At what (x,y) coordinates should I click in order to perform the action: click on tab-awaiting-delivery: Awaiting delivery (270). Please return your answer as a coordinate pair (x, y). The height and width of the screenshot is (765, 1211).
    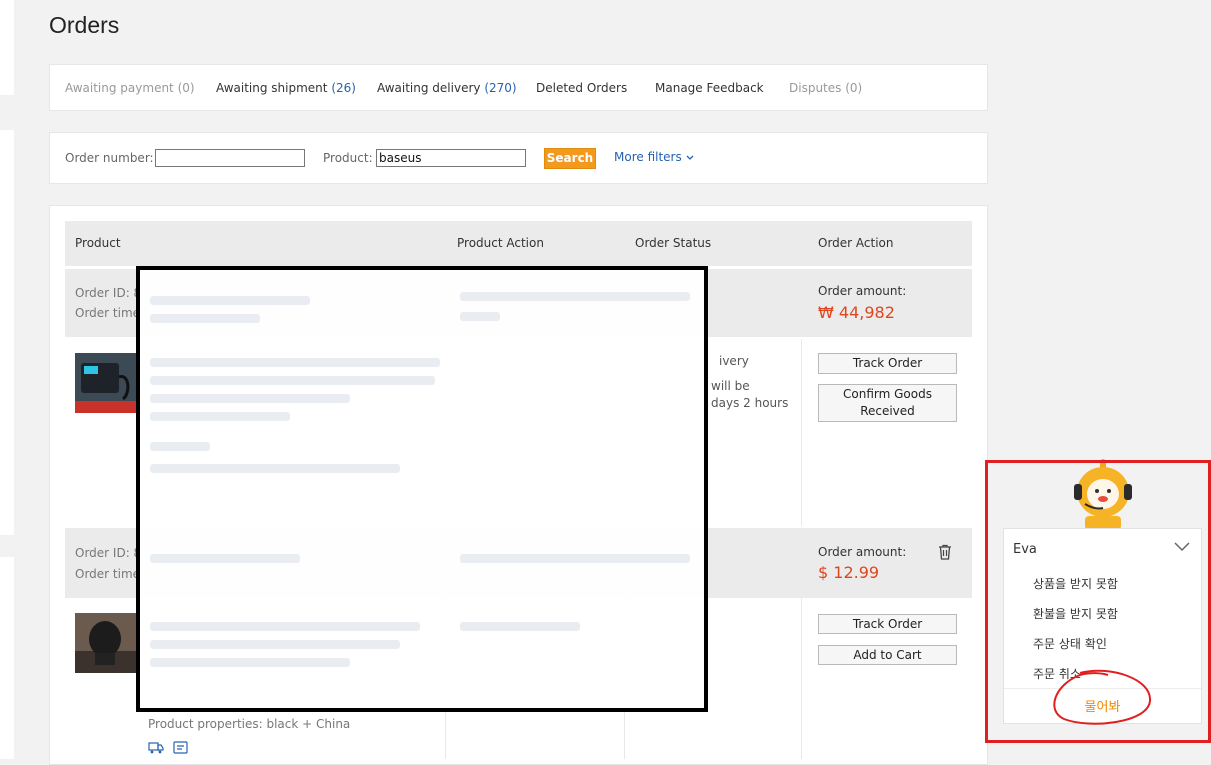
    Looking at the image, I should click on (447, 88).